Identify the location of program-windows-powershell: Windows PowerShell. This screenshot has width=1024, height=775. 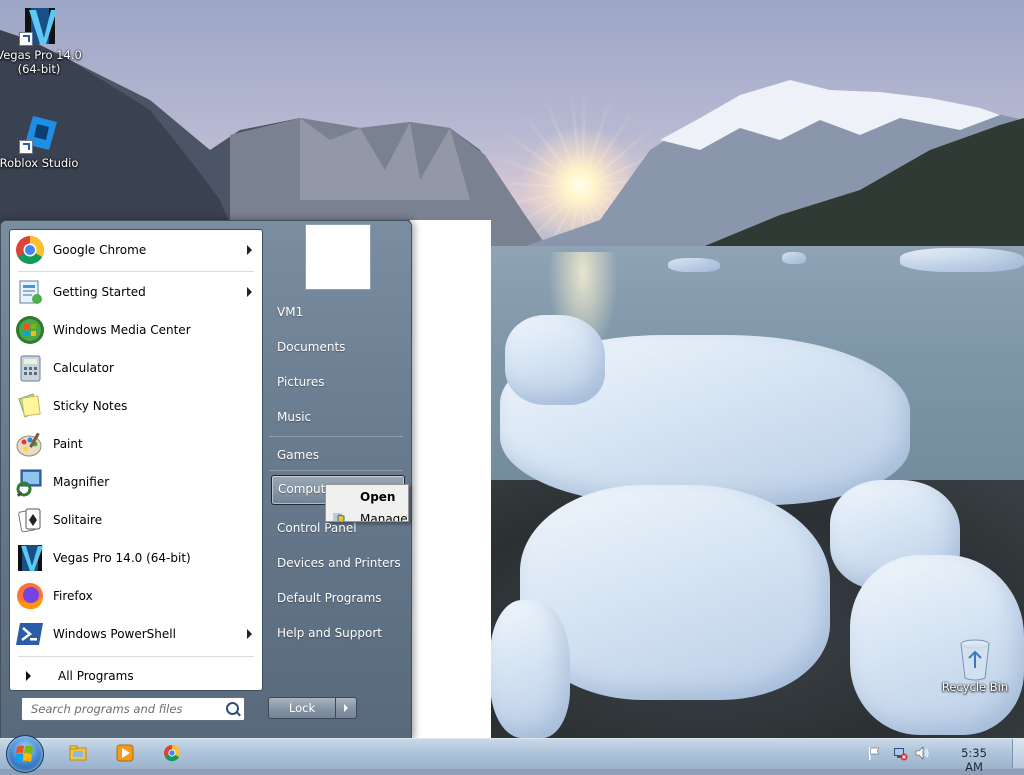
(135, 634).